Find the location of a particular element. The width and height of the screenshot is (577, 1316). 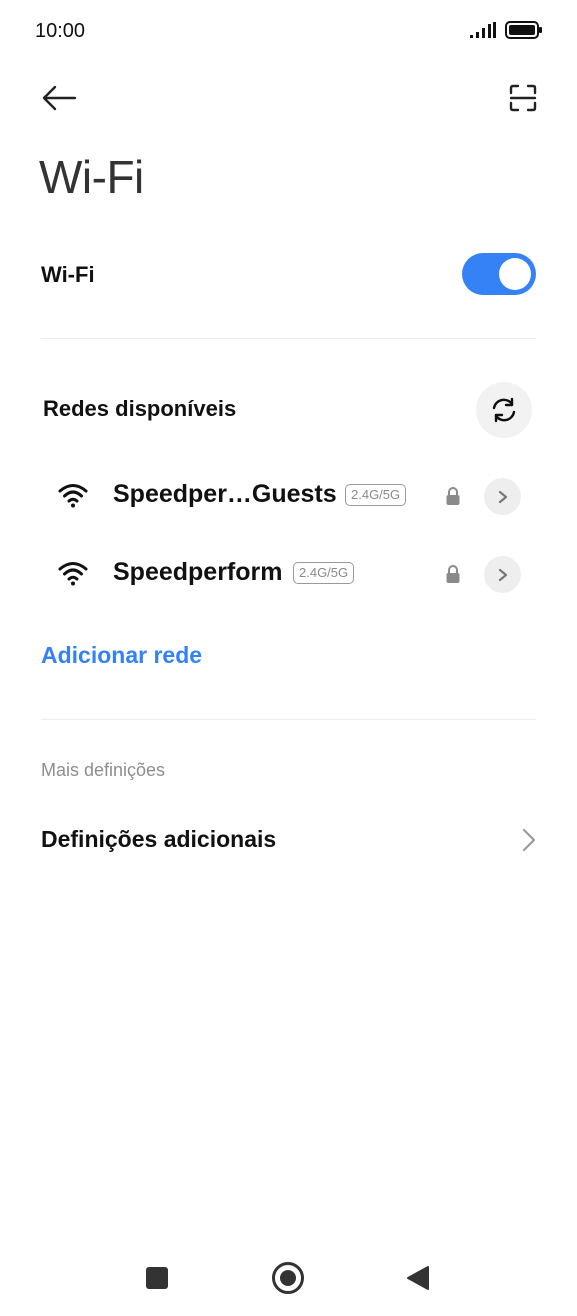

additional-settings-item: Definições adicionais is located at coordinates (288, 840).